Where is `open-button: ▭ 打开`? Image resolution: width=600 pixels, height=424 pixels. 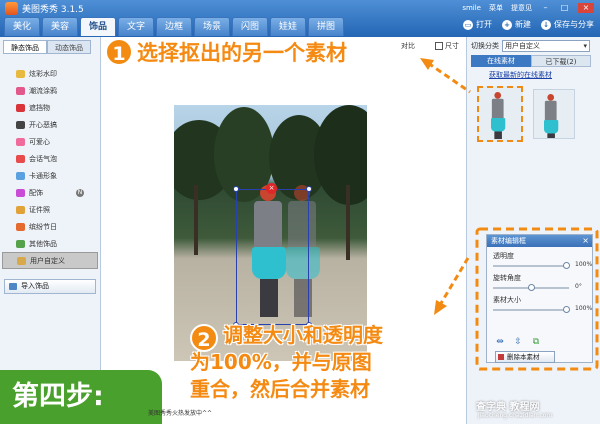
open-button: ▭ 打开 is located at coordinates (477, 24).